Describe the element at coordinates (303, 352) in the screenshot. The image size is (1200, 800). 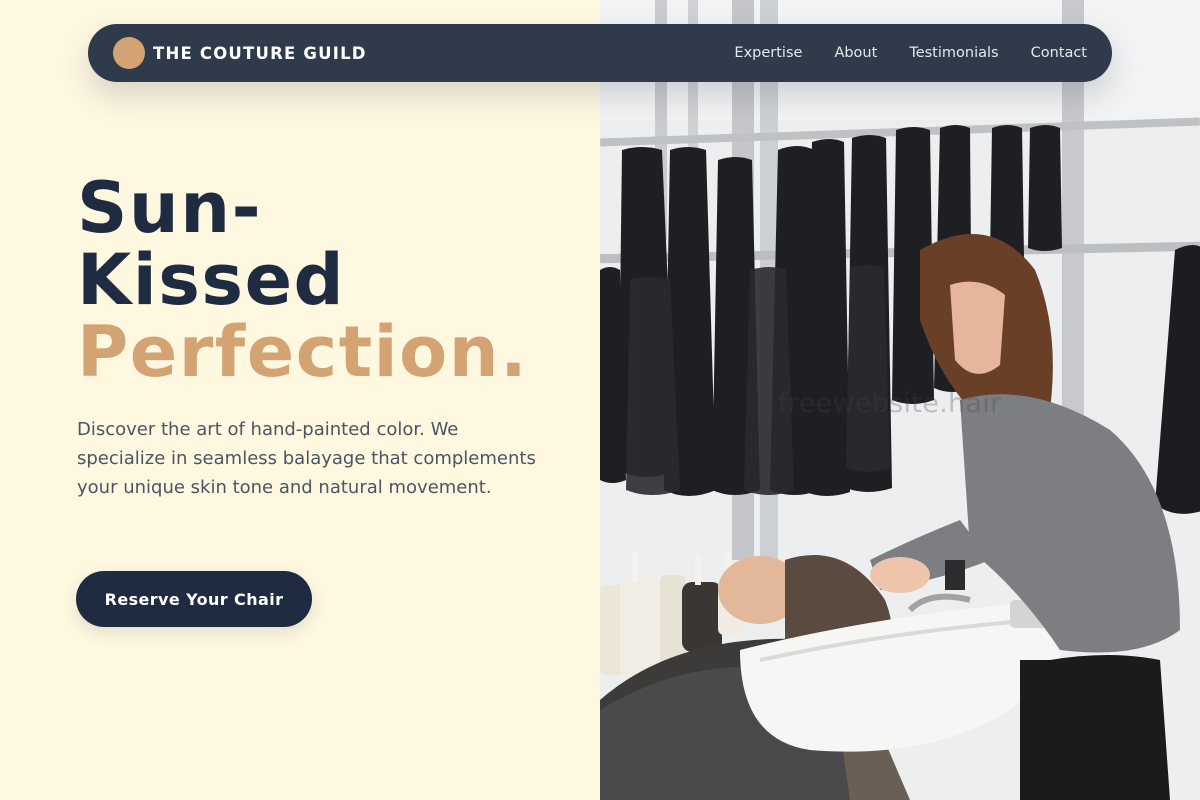
I see `headline-accent: Perfection.` at that location.